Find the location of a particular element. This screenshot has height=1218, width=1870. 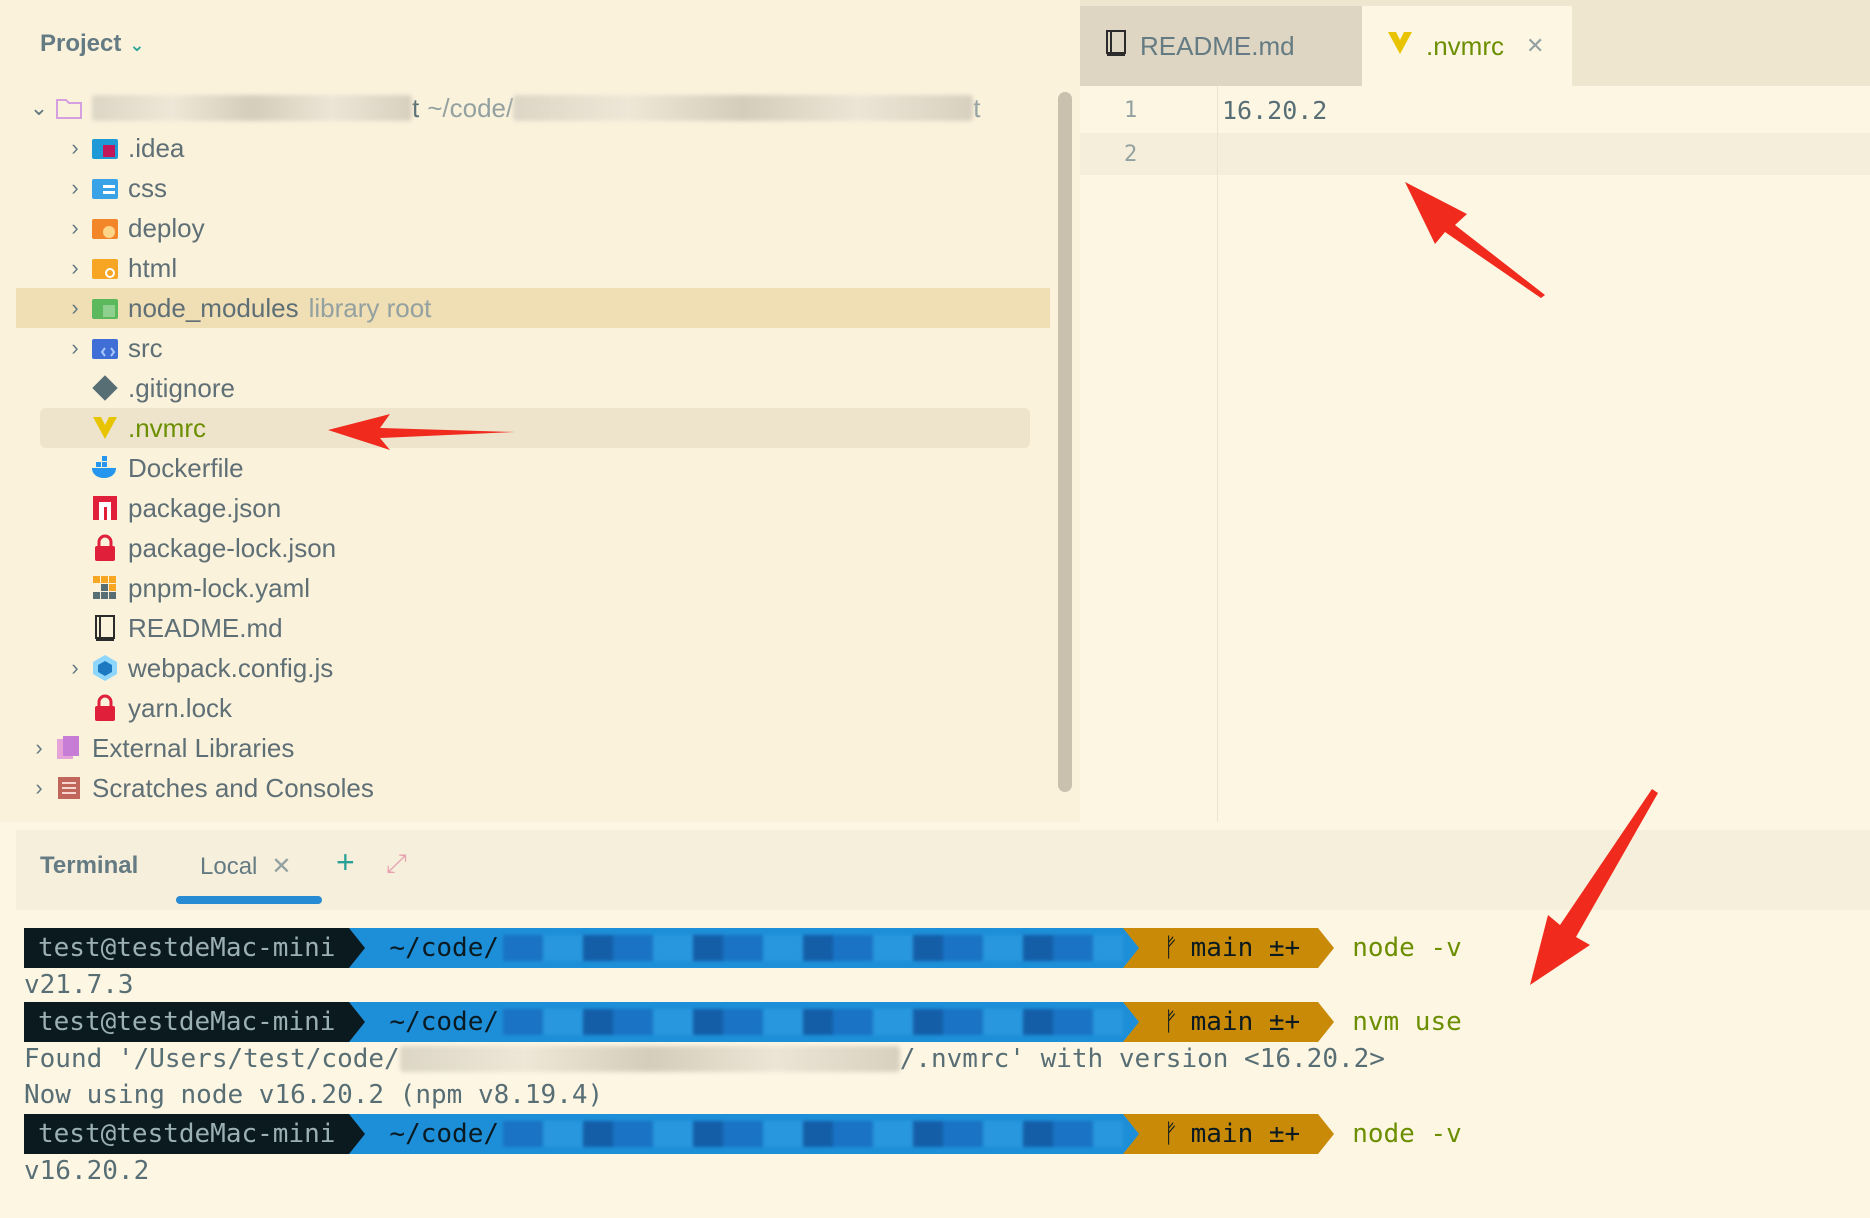

tree-scrollbar is located at coordinates (1065, 442).